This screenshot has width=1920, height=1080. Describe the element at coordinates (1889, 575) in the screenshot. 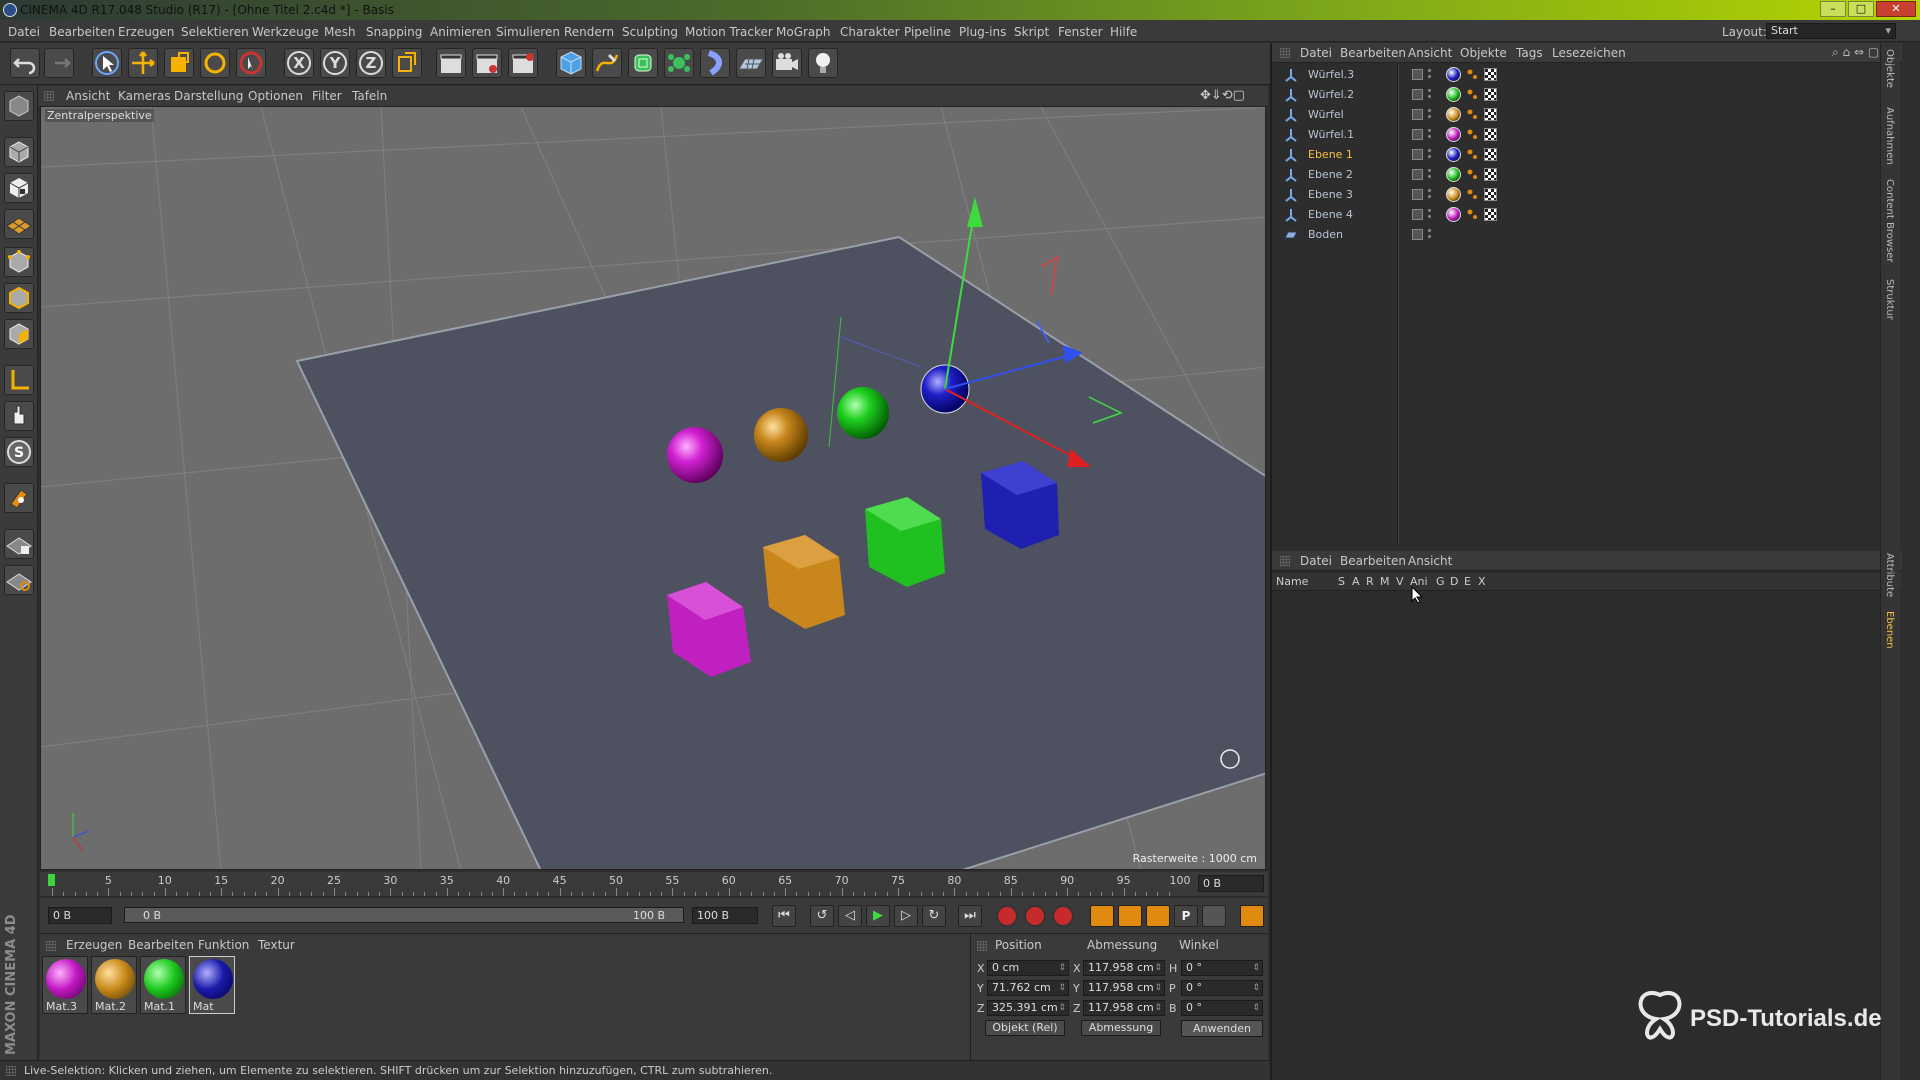

I see `side-tab-attribute: Attribute` at that location.